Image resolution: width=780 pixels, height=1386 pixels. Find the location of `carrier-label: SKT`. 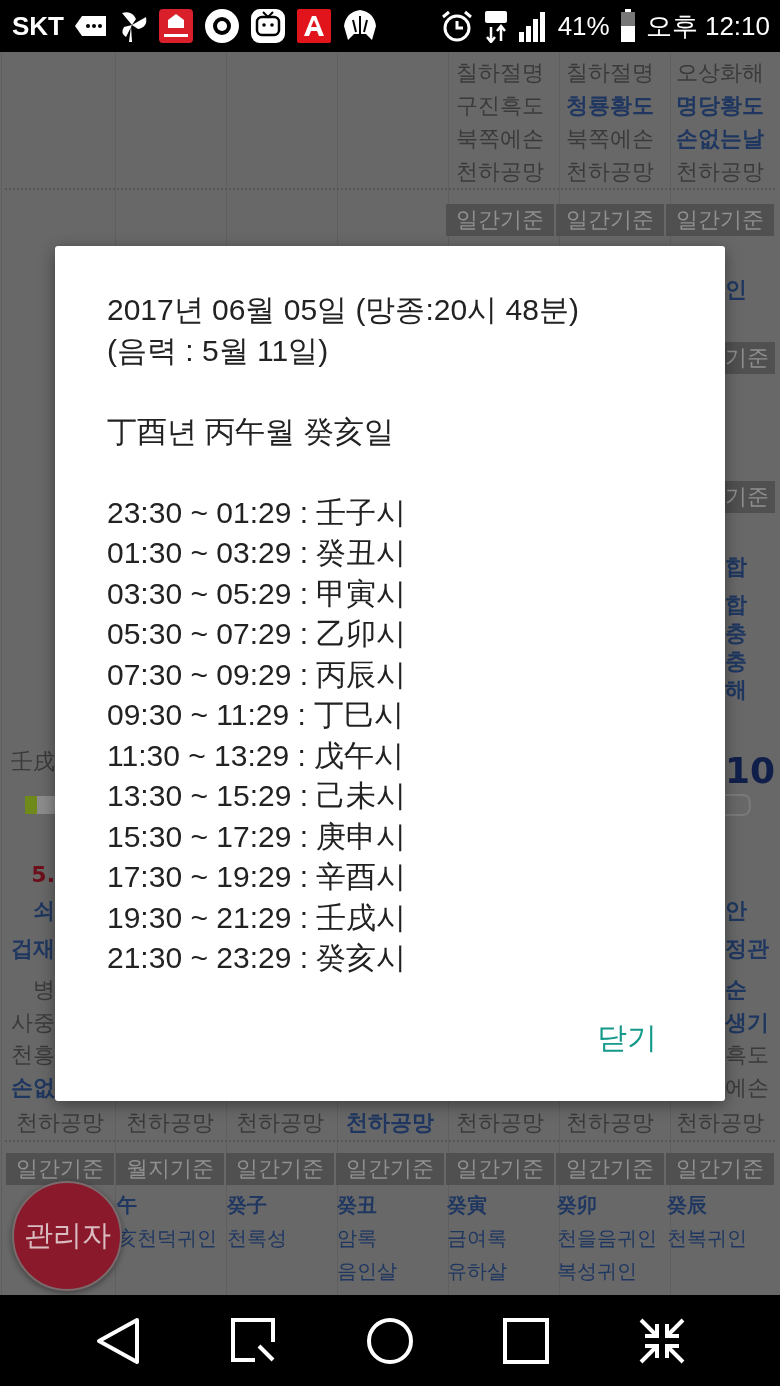

carrier-label: SKT is located at coordinates (38, 26).